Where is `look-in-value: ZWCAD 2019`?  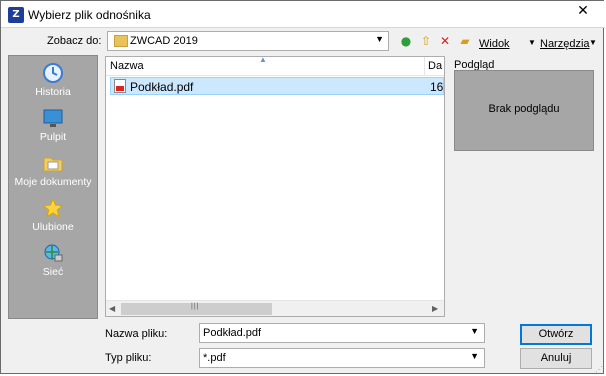
look-in-value: ZWCAD 2019 is located at coordinates (164, 41).